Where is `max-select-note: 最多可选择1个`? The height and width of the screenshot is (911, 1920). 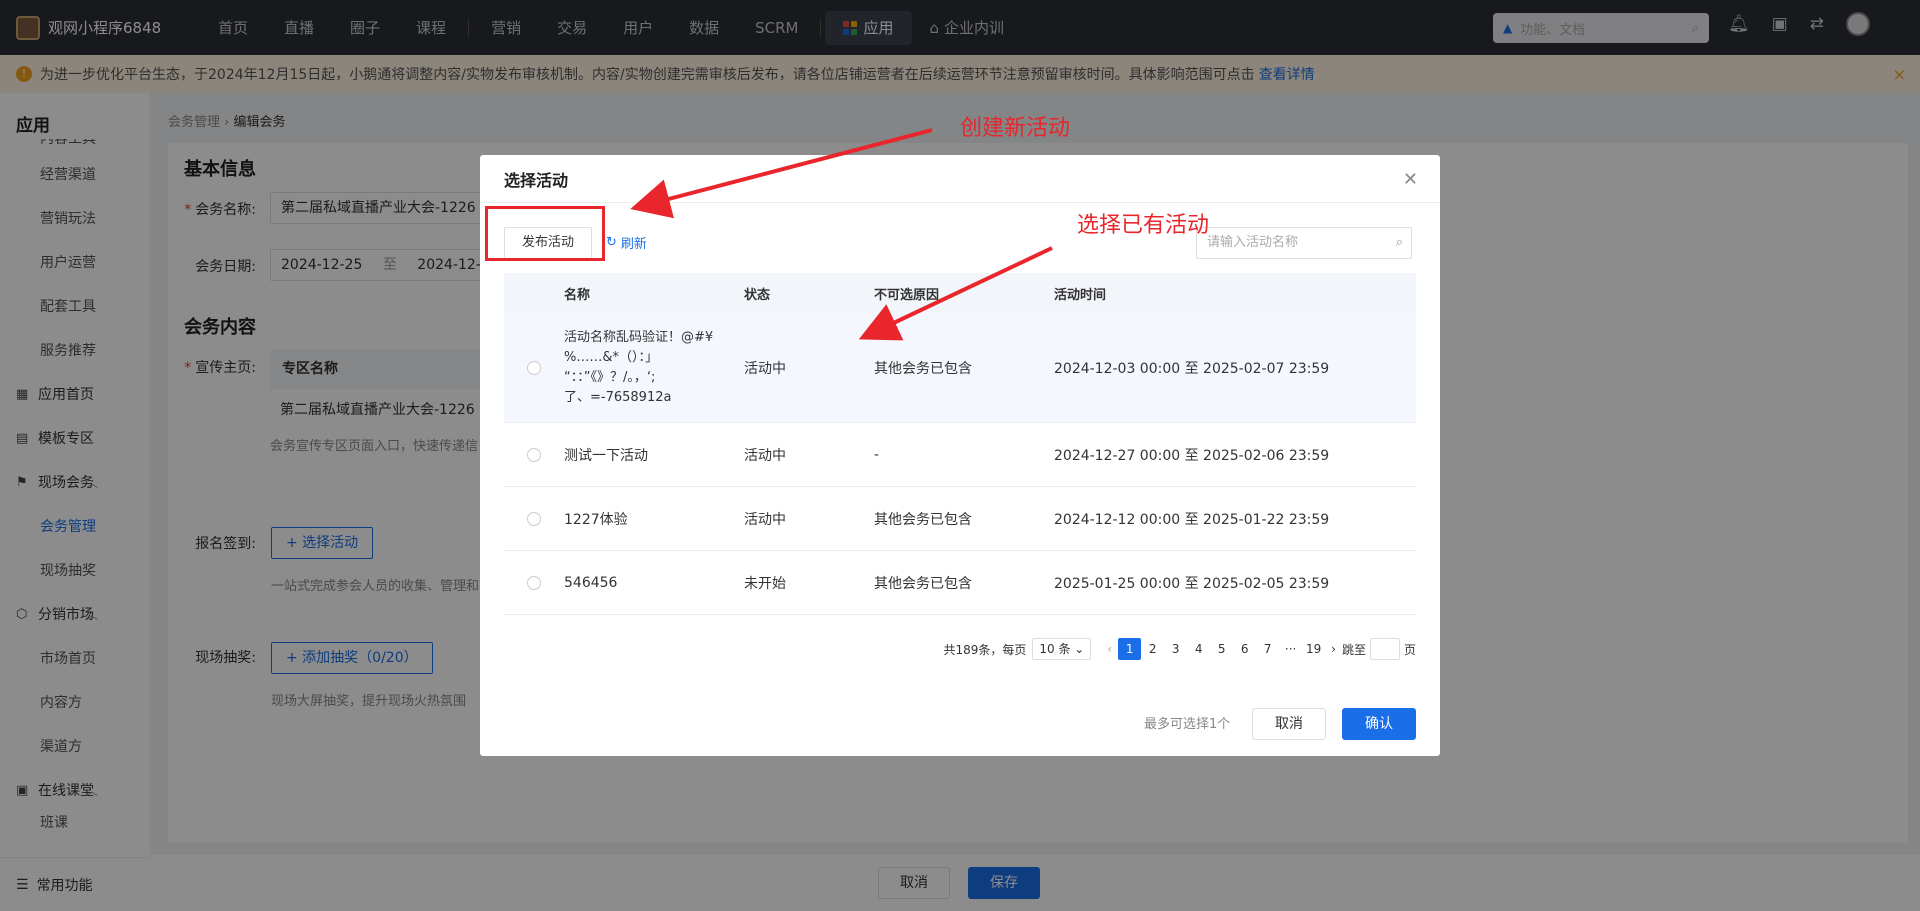
max-select-note: 最多可选择1个 is located at coordinates (1187, 724).